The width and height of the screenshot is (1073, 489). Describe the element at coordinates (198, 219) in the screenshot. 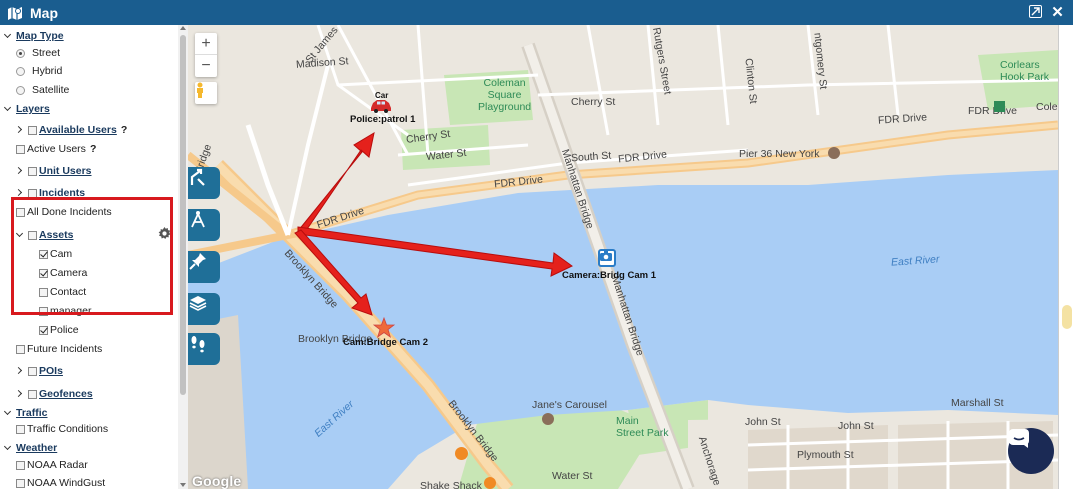

I see `compass-icon` at that location.